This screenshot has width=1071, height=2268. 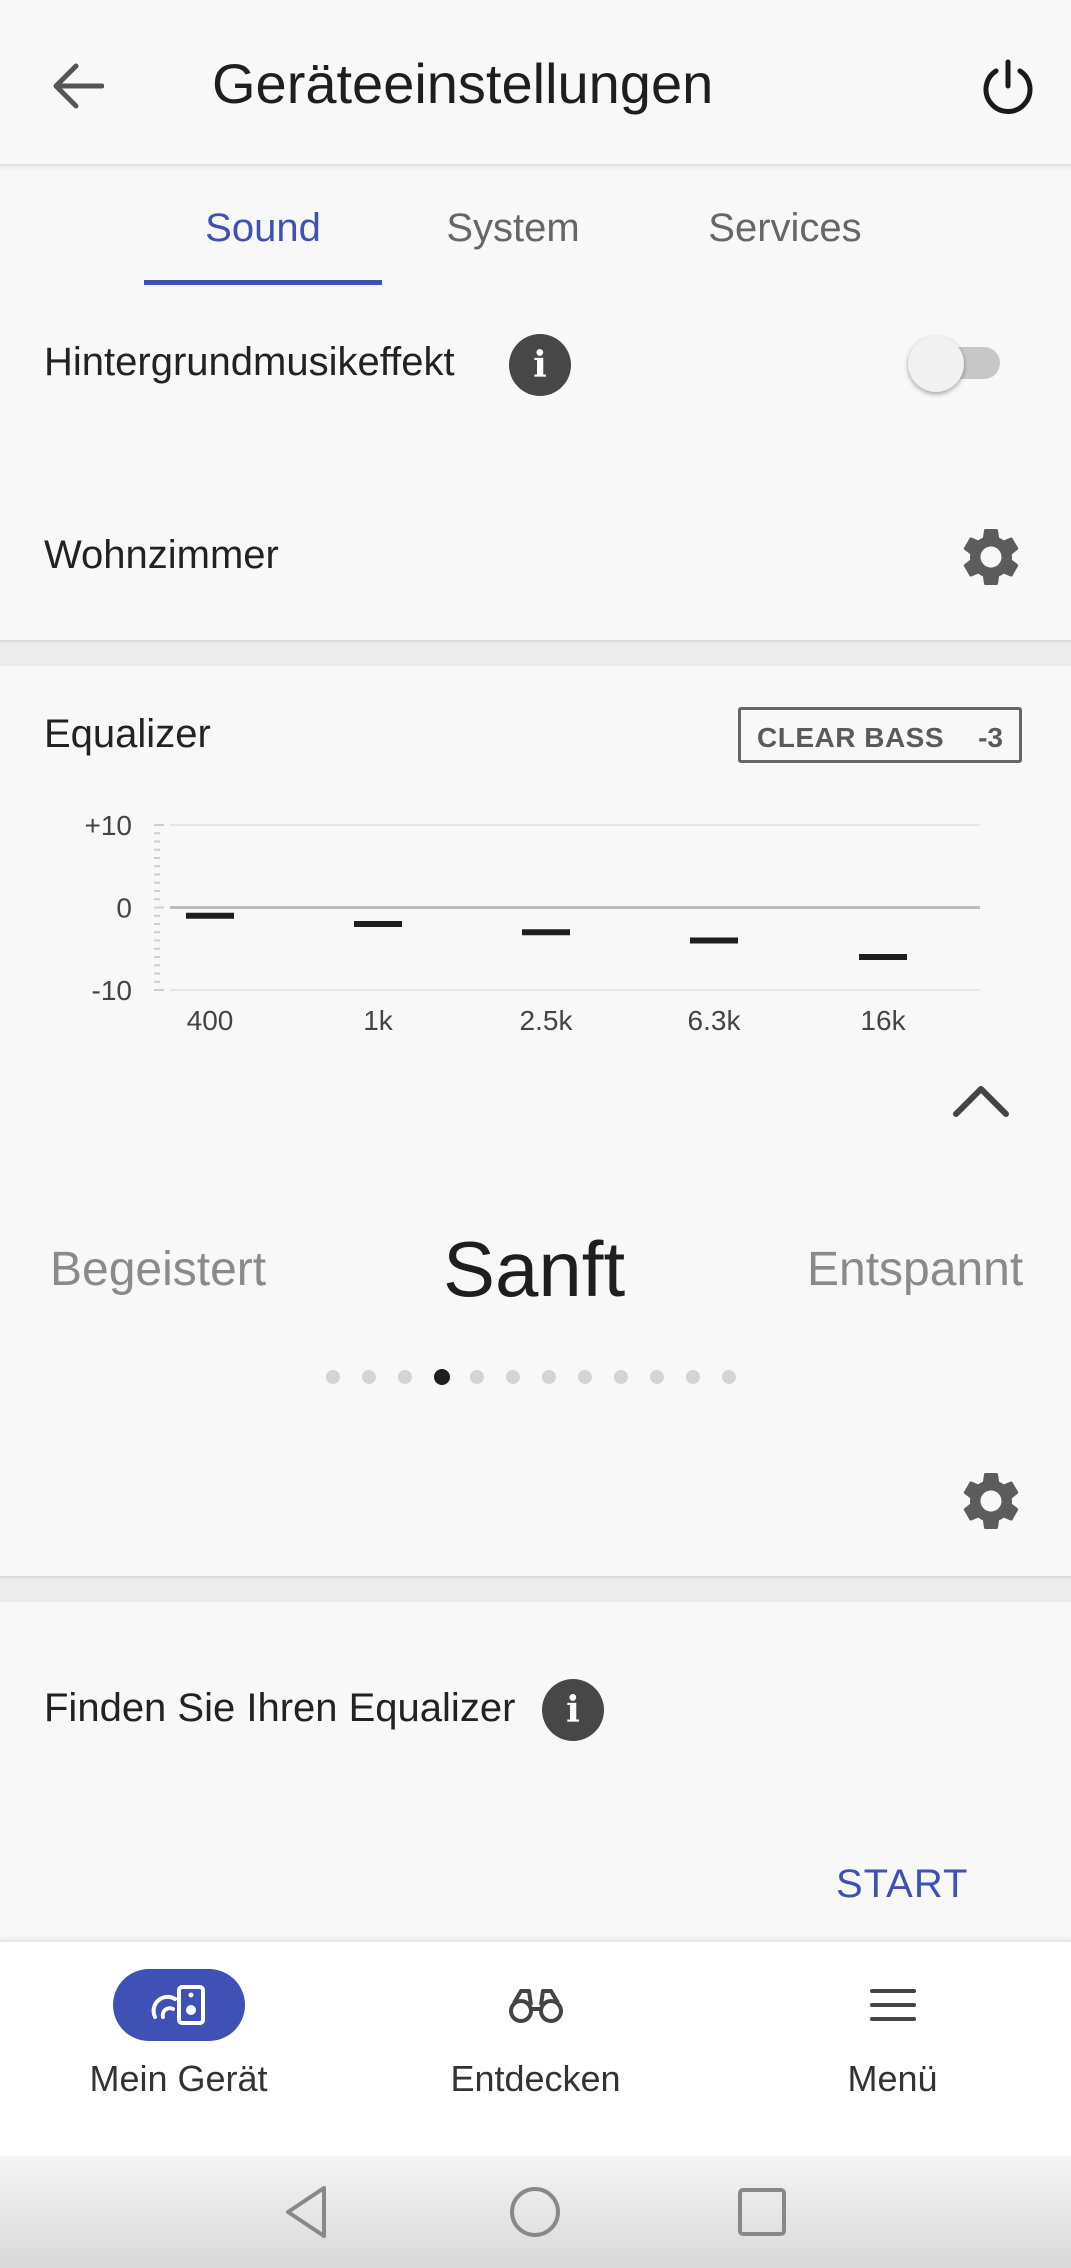 I want to click on power-button, so click(x=1008, y=88).